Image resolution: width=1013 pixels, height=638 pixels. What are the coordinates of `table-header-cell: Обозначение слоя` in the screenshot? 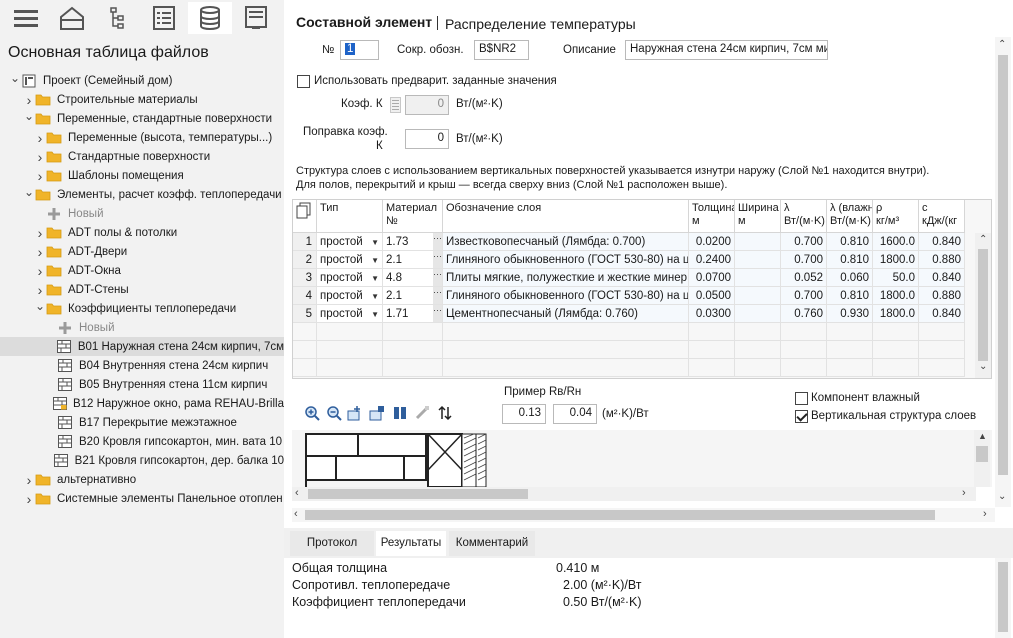 It's located at (566, 216).